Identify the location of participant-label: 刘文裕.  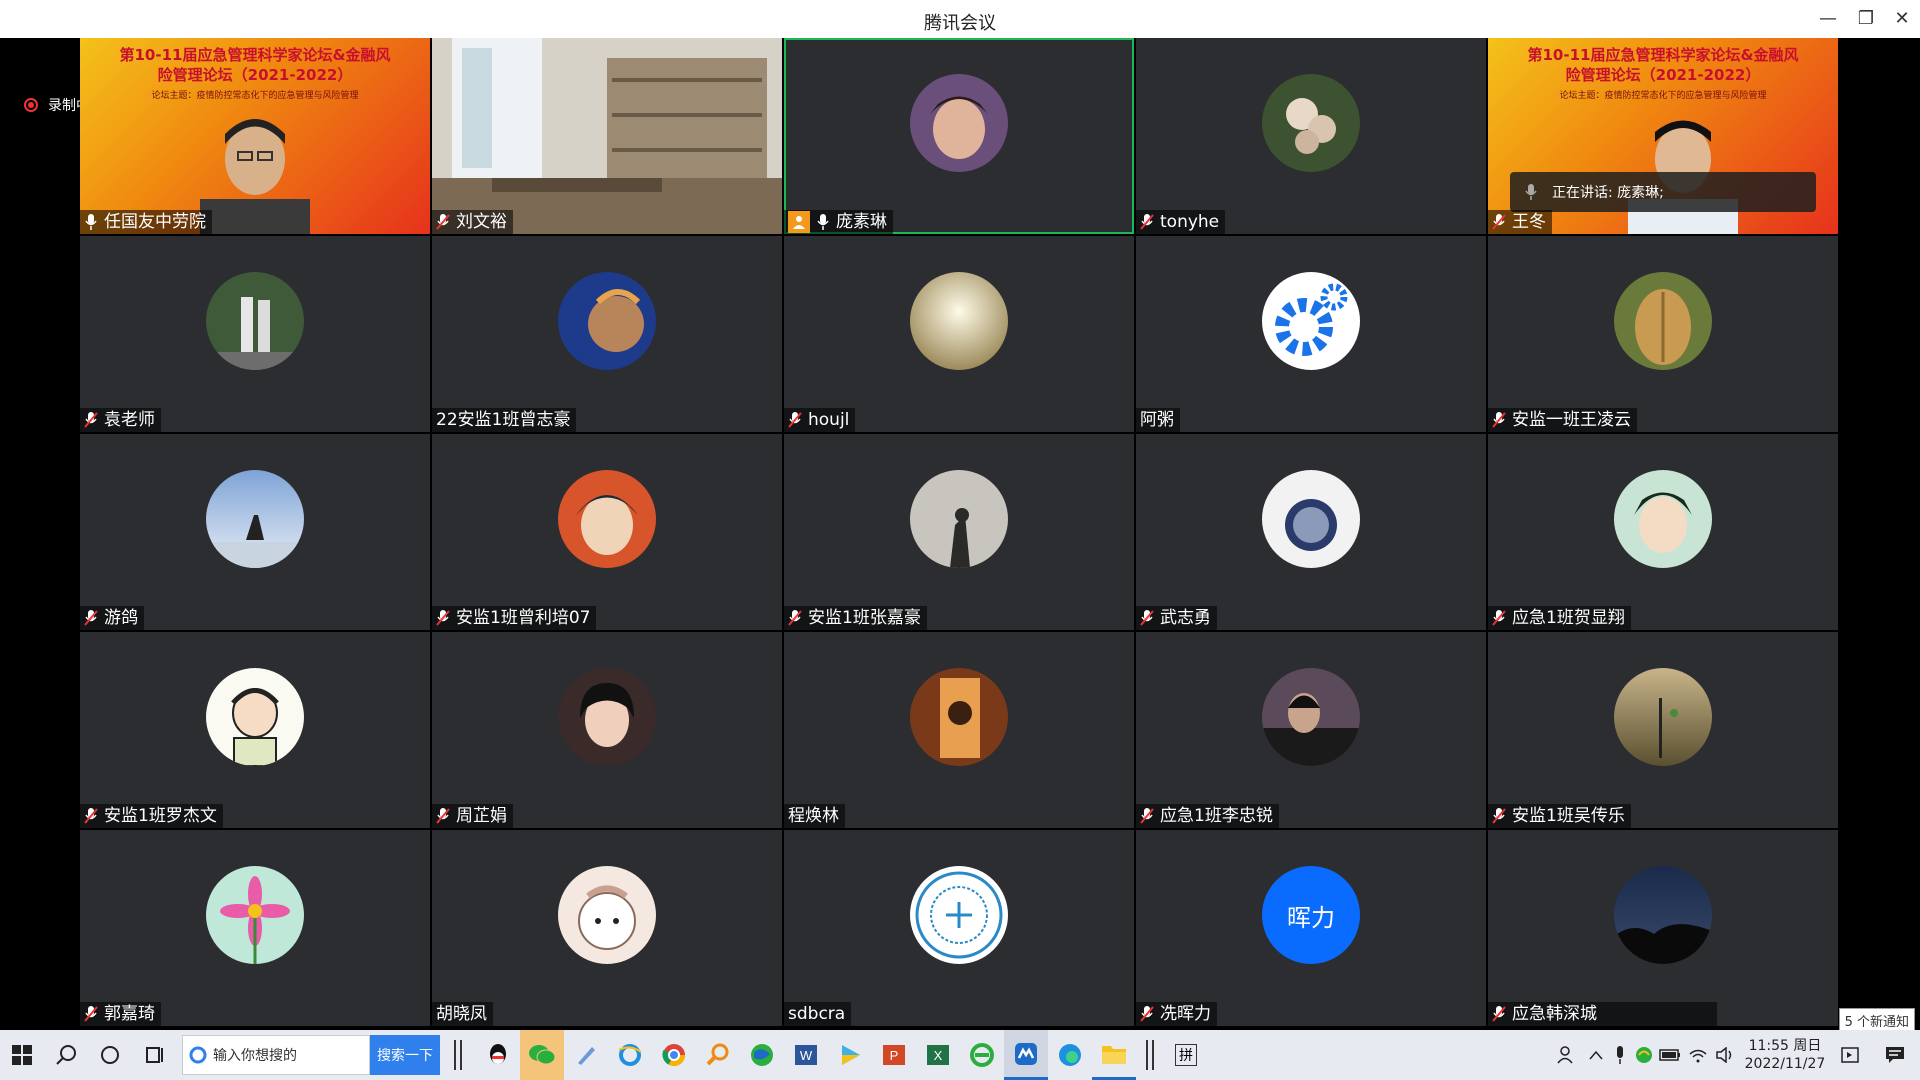
(472, 222).